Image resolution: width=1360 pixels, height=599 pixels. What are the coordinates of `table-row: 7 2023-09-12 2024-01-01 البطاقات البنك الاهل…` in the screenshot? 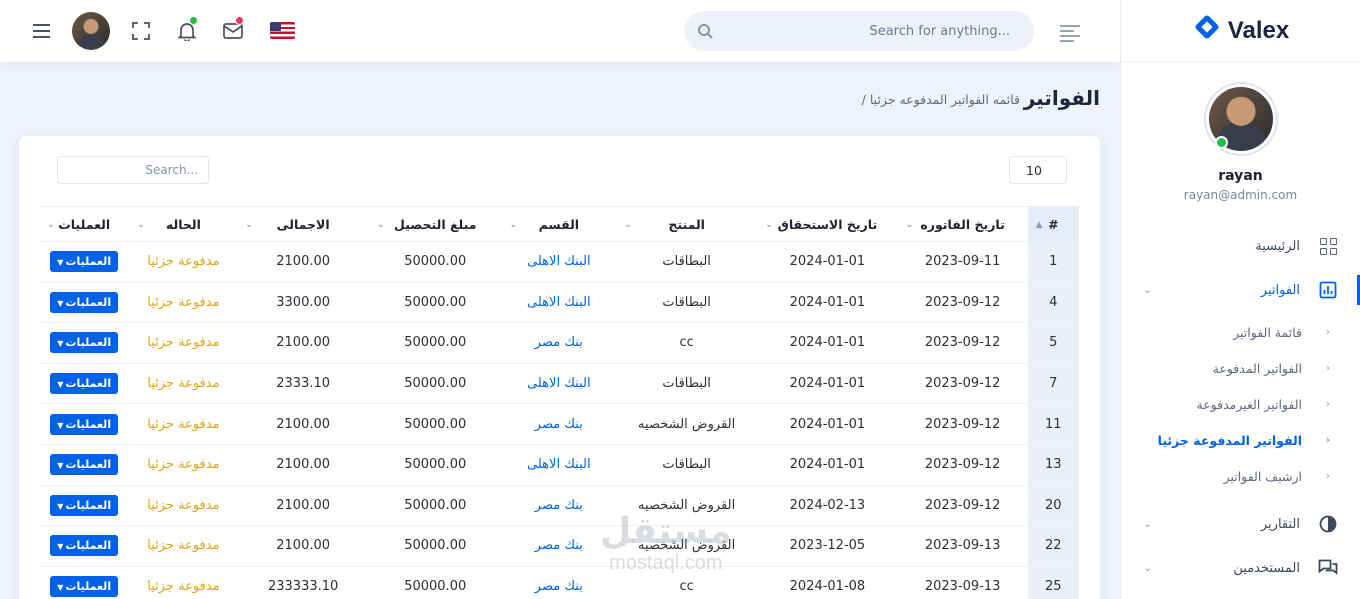 It's located at (559, 384).